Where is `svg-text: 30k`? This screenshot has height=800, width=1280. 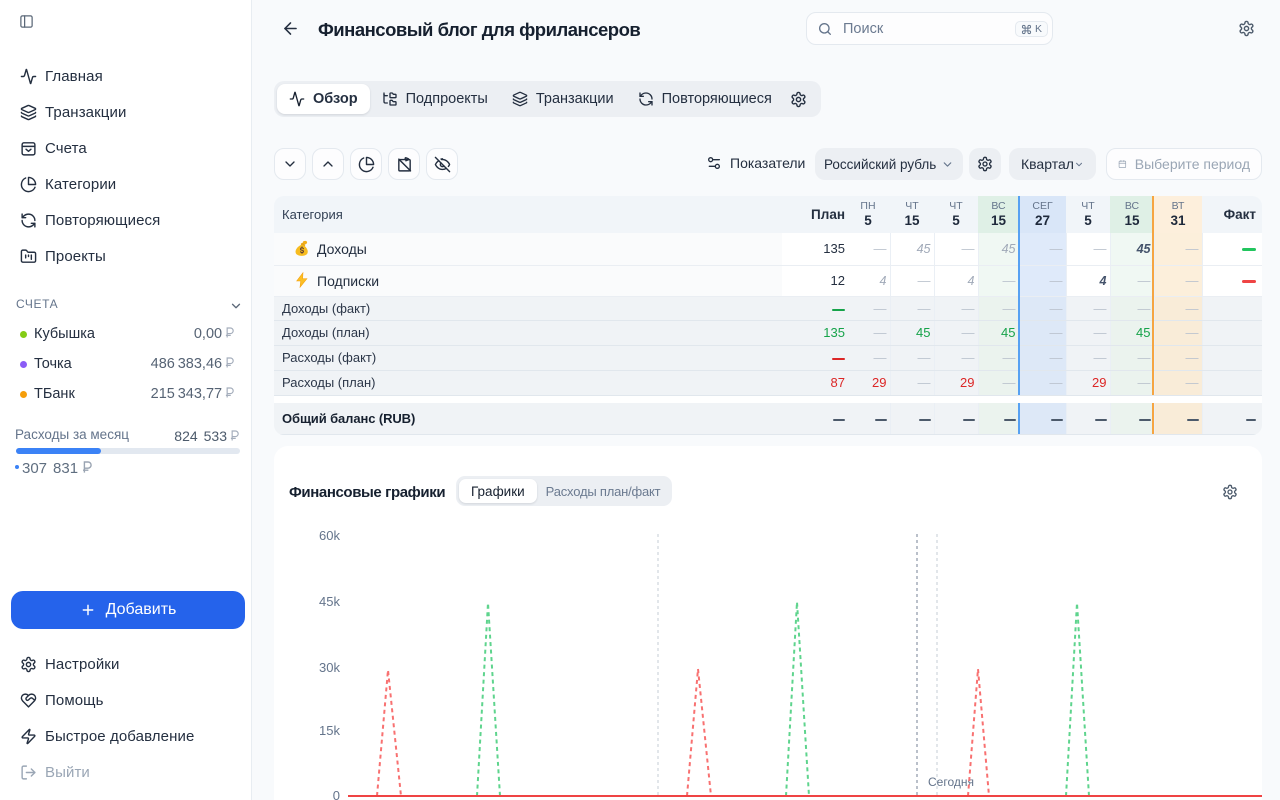 svg-text: 30k is located at coordinates (329, 667).